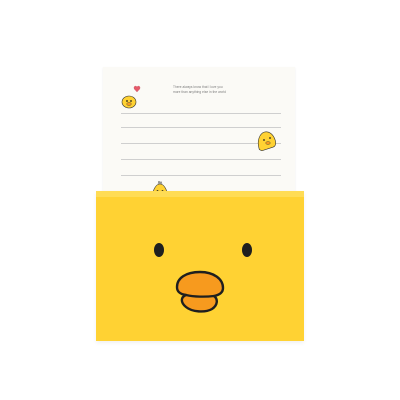 The width and height of the screenshot is (400, 400). I want to click on right-eye-icon, so click(247, 250).